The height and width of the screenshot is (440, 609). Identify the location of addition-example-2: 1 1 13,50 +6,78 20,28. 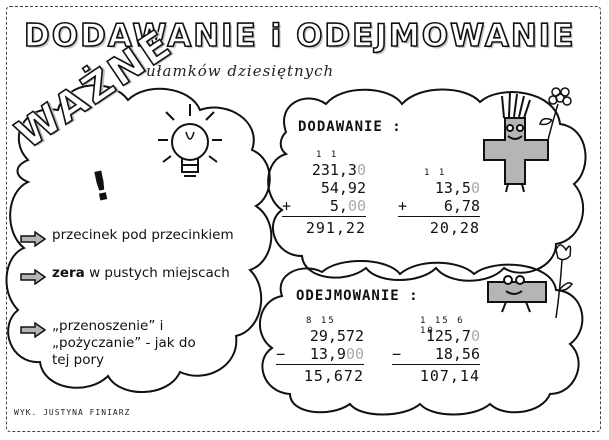
(439, 202).